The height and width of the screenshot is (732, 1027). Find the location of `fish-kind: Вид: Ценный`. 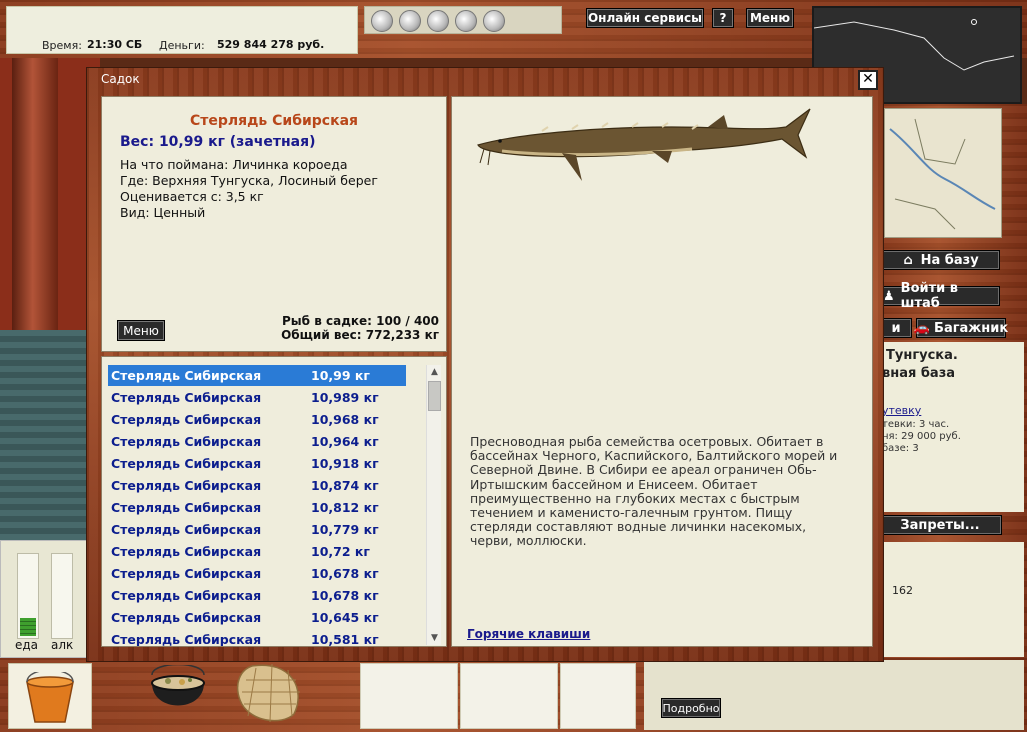

fish-kind: Вид: Ценный is located at coordinates (163, 212).